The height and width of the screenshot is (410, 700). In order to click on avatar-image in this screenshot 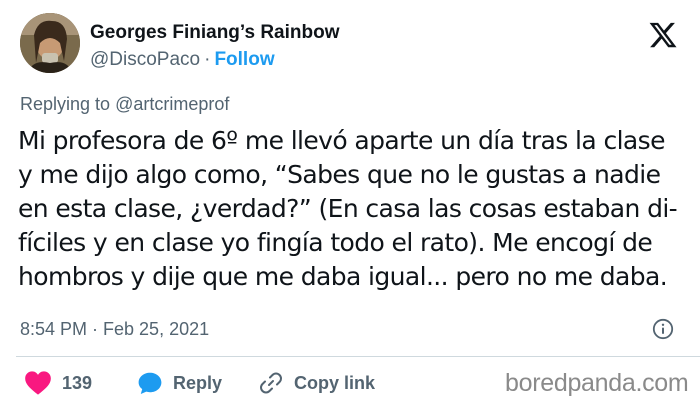, I will do `click(50, 43)`.